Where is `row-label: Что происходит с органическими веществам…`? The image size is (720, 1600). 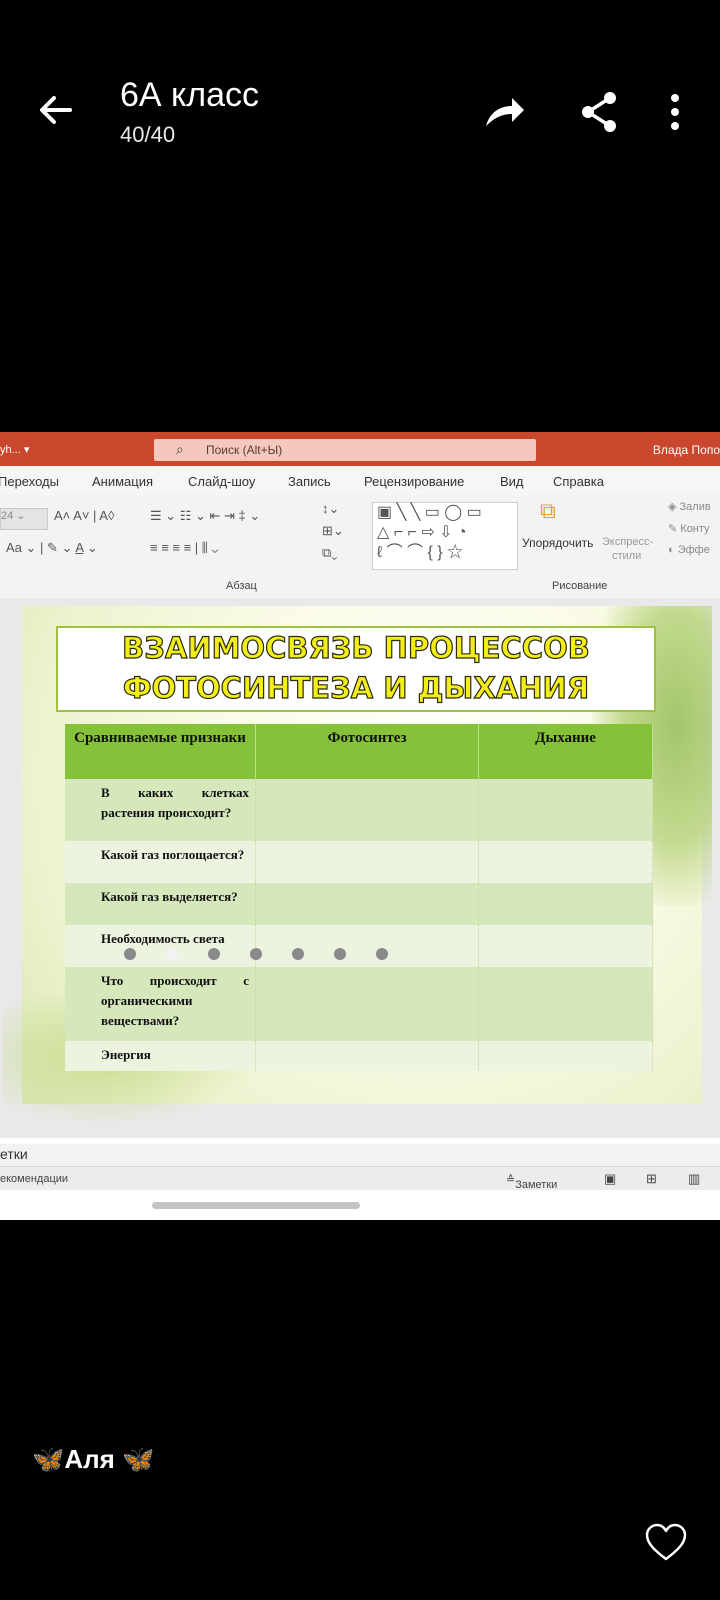 row-label: Что происходит с органическими веществам… is located at coordinates (160, 1004).